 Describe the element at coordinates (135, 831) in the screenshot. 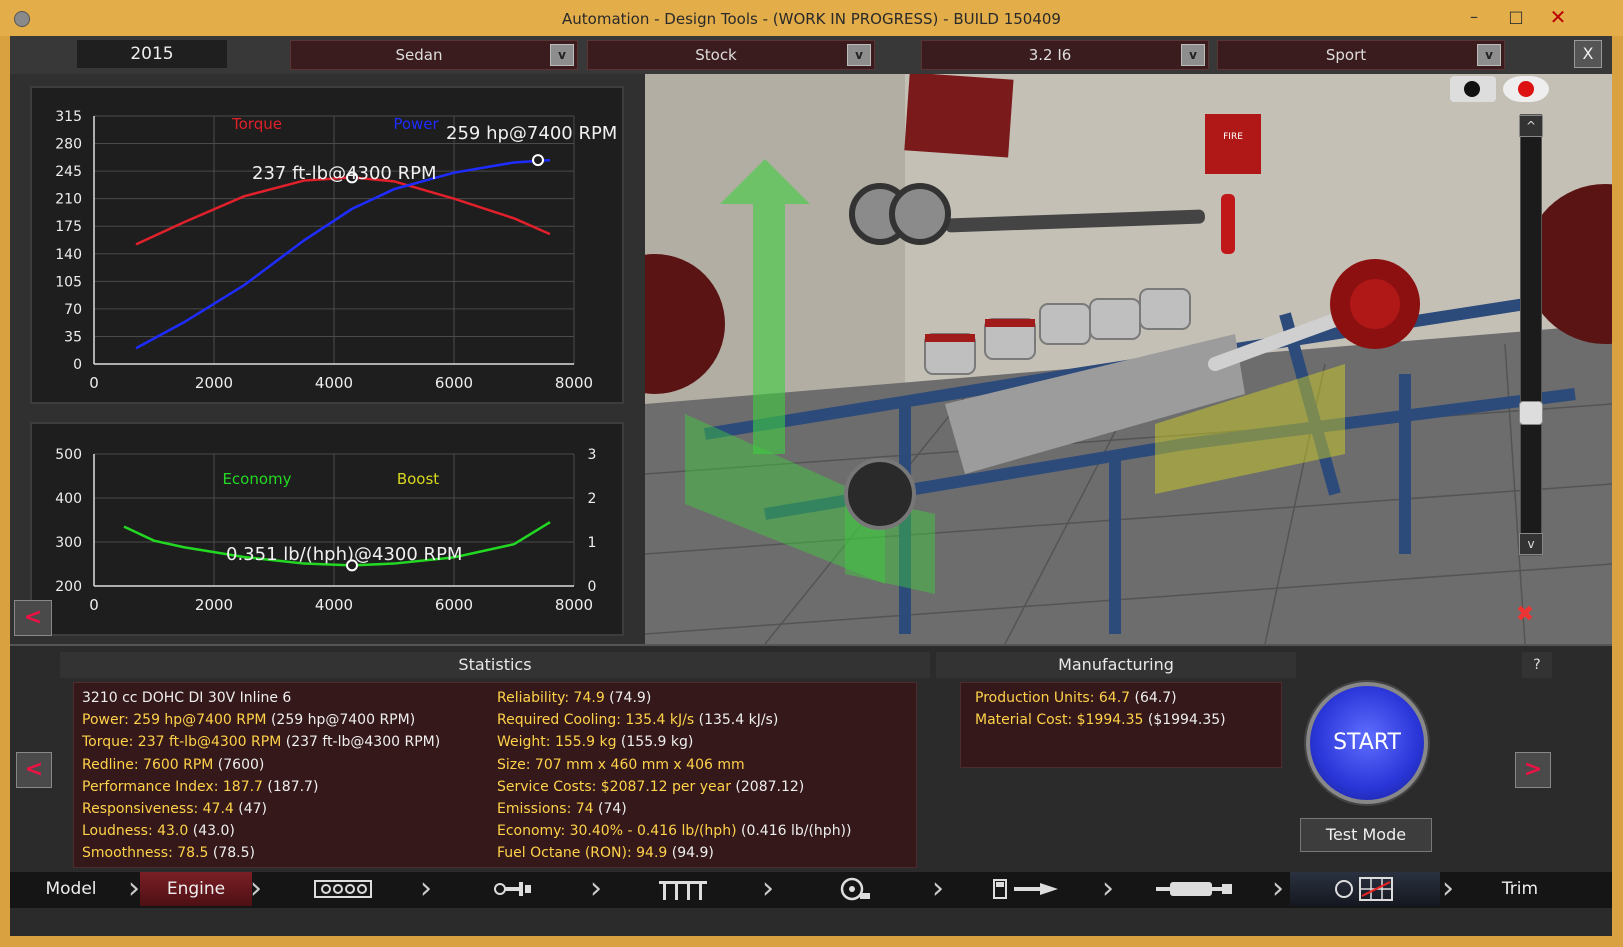

I see `stat-label: Loudness: 43.0` at that location.